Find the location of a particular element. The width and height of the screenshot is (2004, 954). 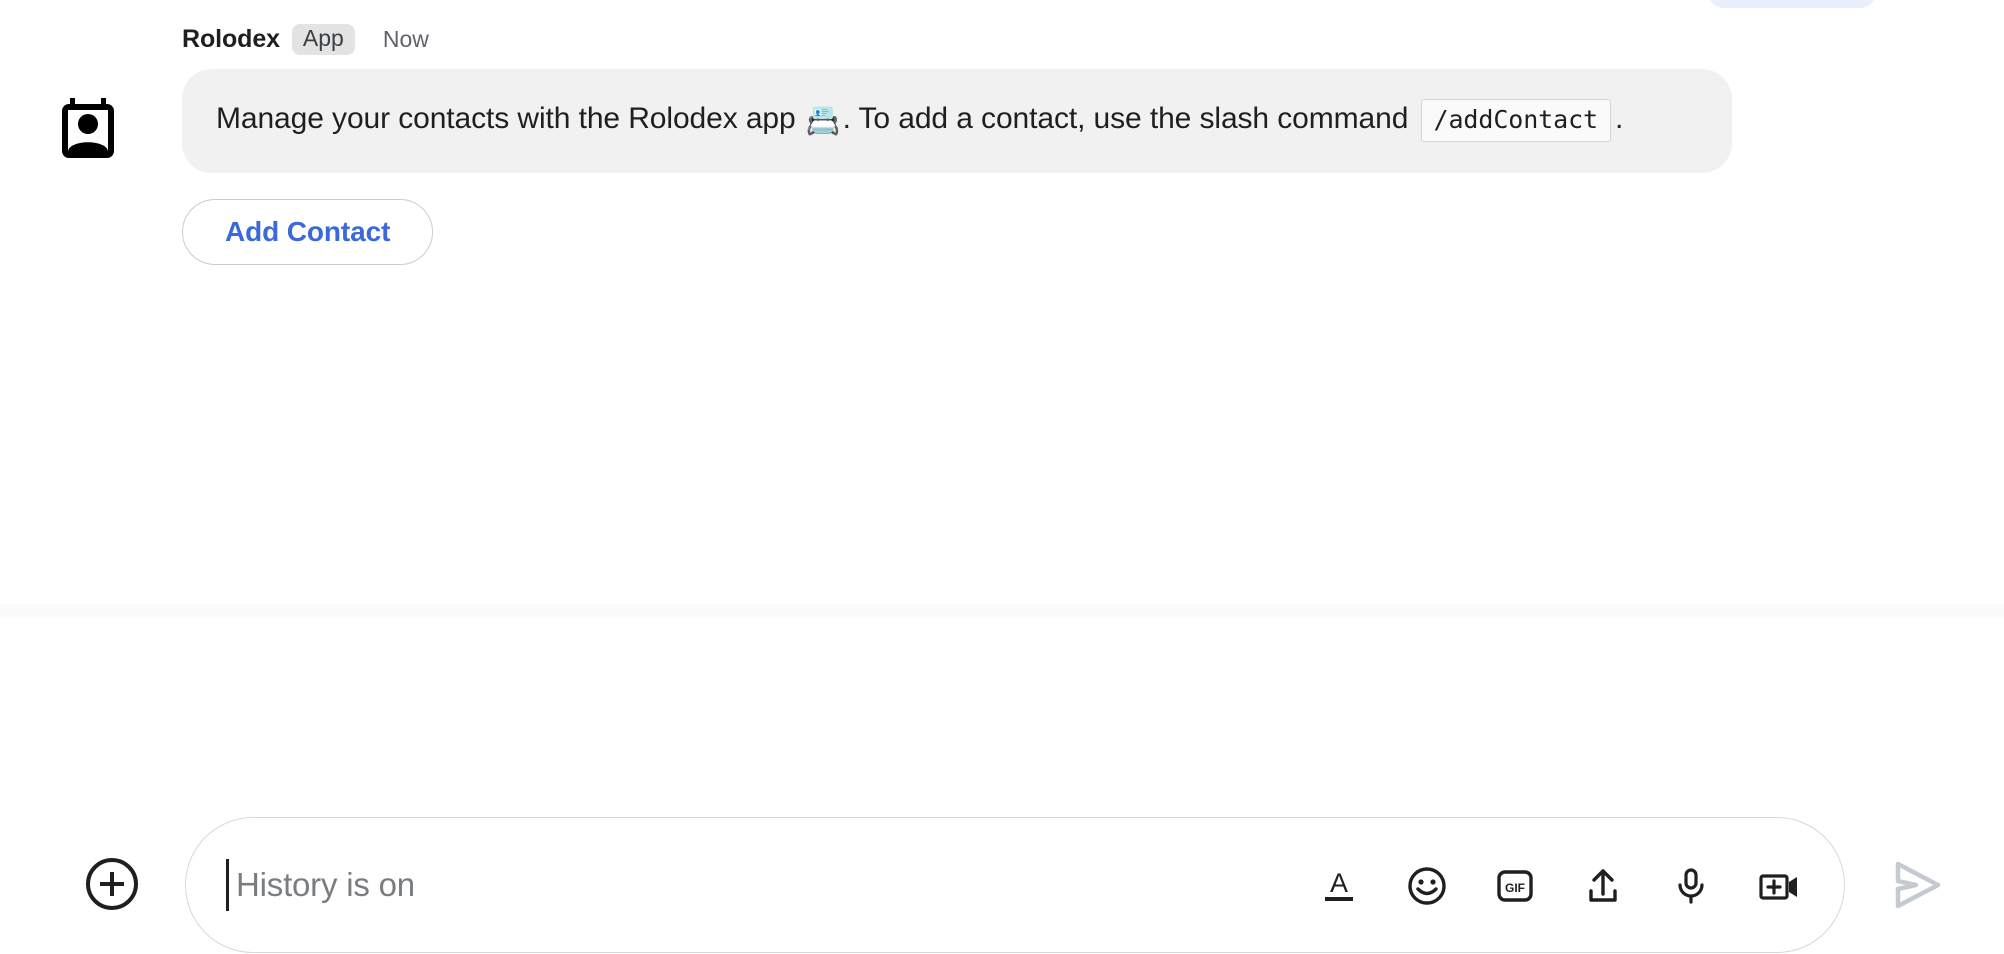

contact-card-icon is located at coordinates (88, 130).